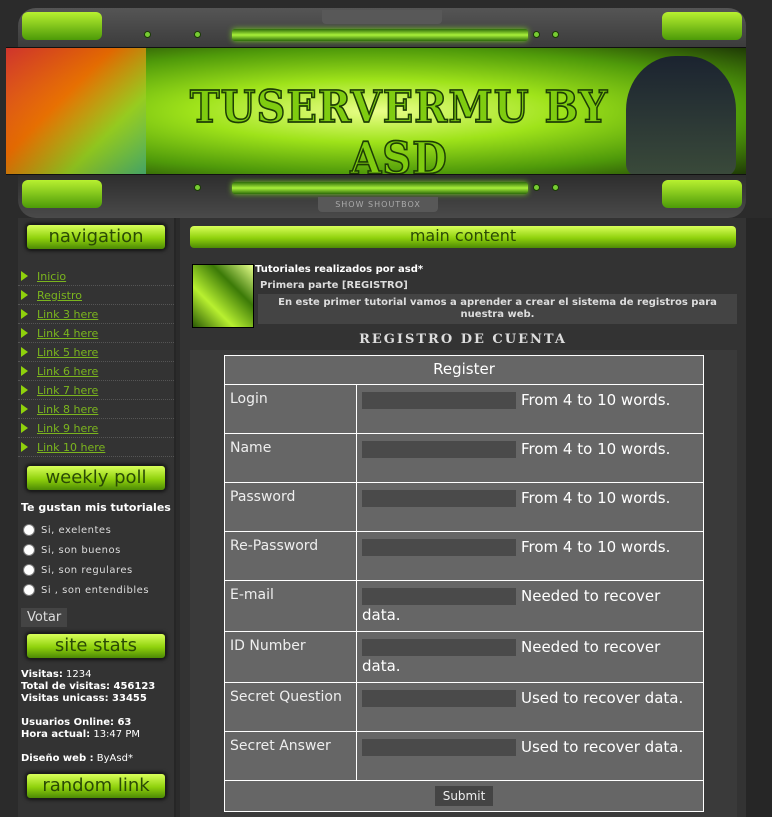 The height and width of the screenshot is (817, 772). What do you see at coordinates (290, 507) in the screenshot?
I see `field-label: Password` at bounding box center [290, 507].